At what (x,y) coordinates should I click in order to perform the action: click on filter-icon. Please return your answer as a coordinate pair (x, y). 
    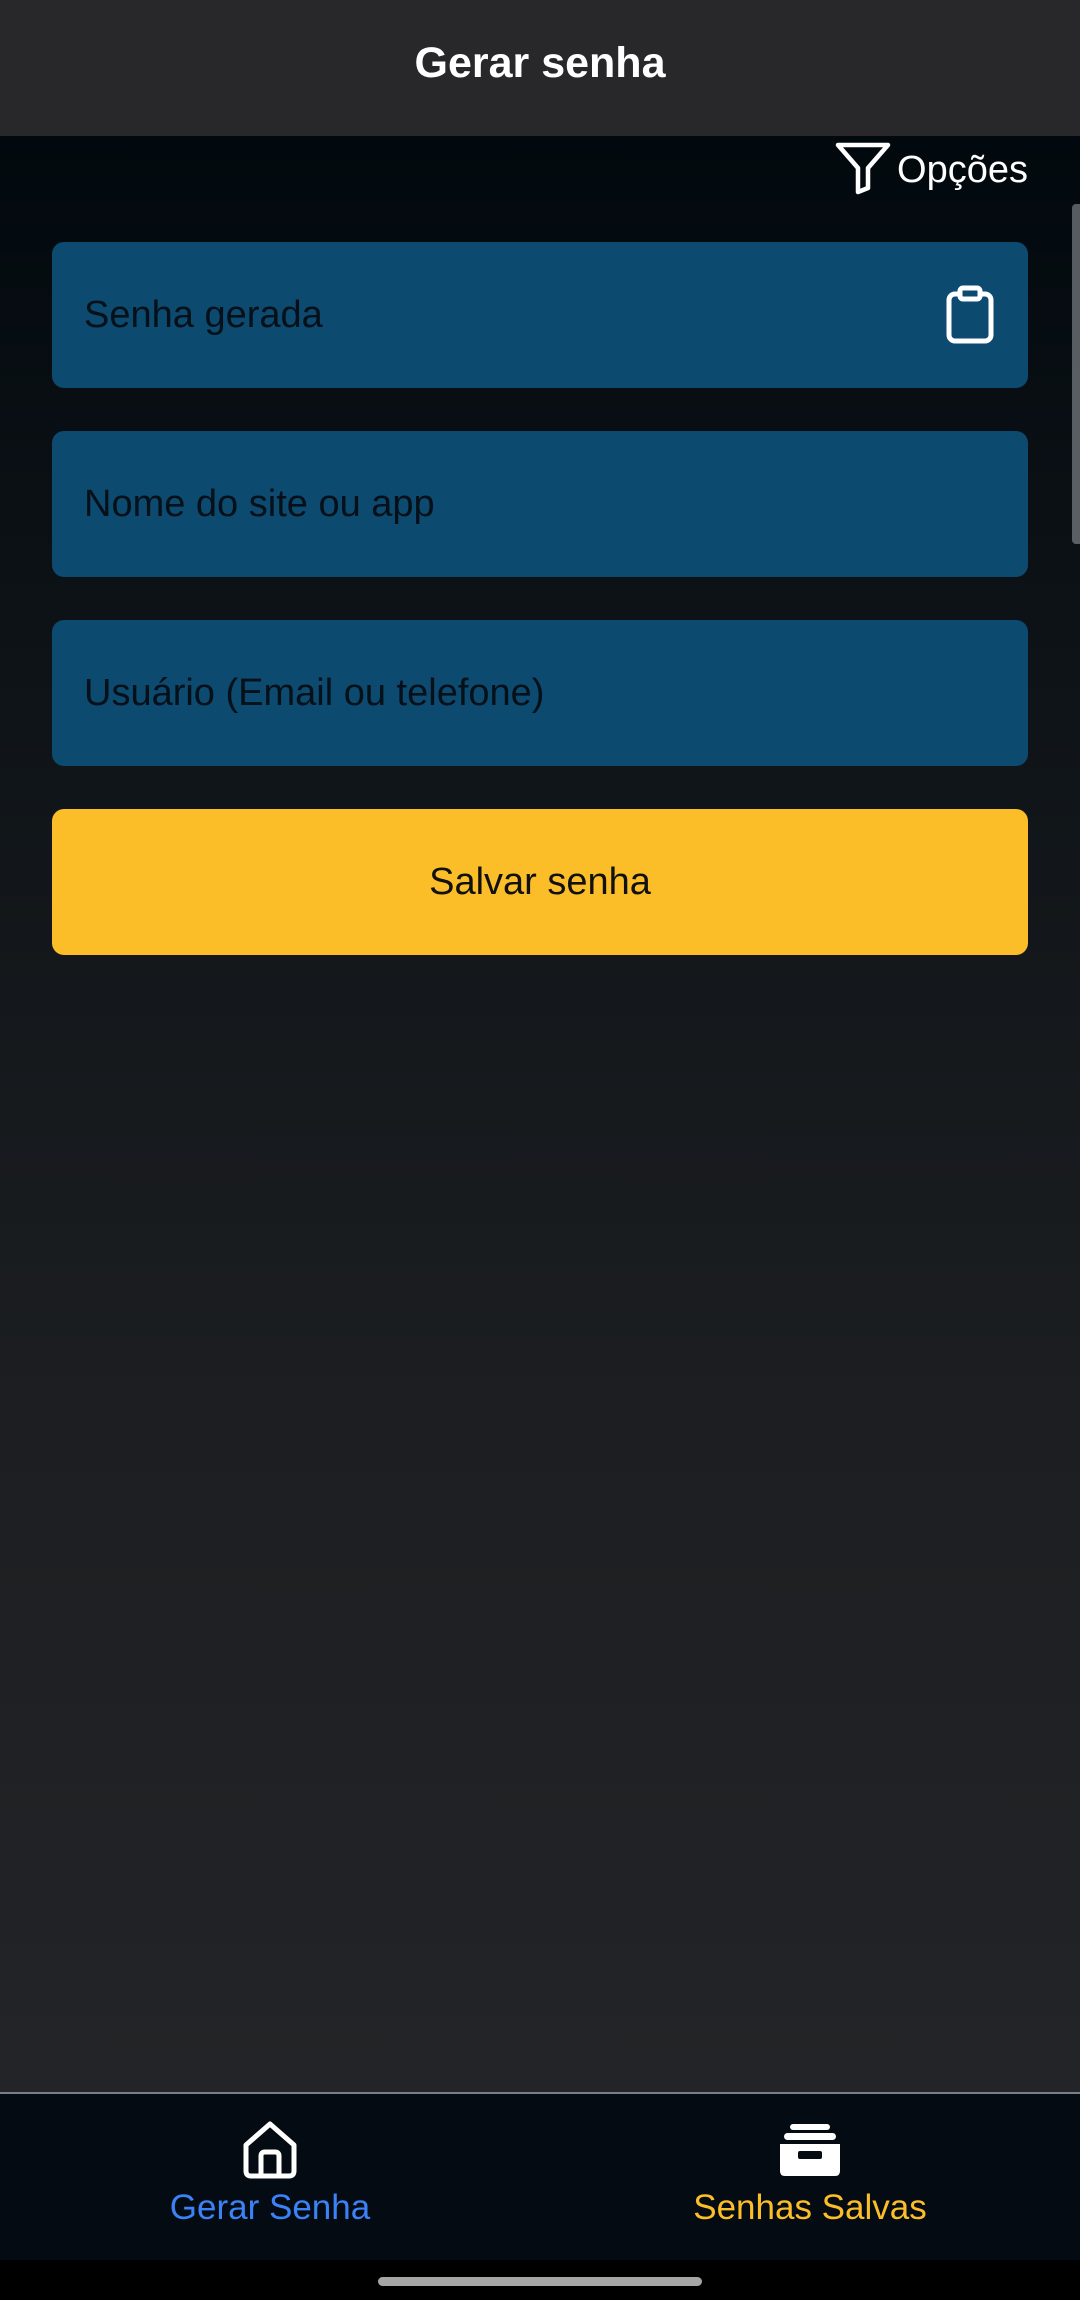
    Looking at the image, I should click on (863, 170).